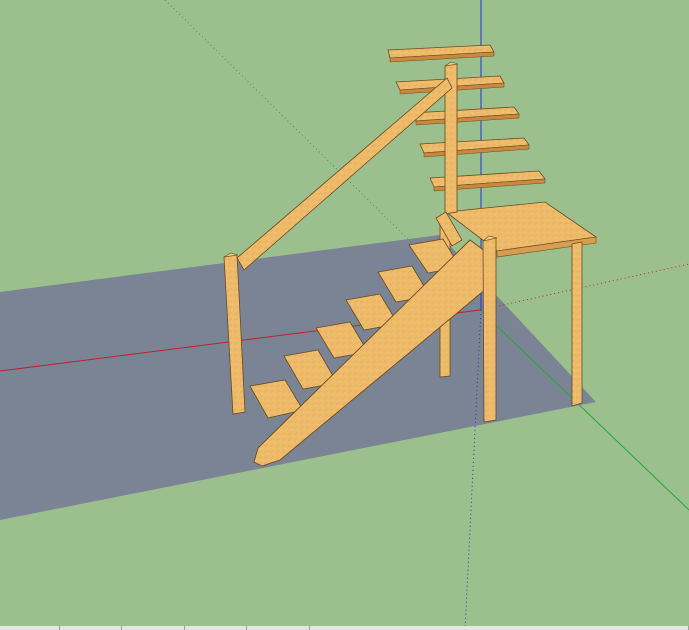  Describe the element at coordinates (490, 329) in the screenshot. I see `front-right-post` at that location.